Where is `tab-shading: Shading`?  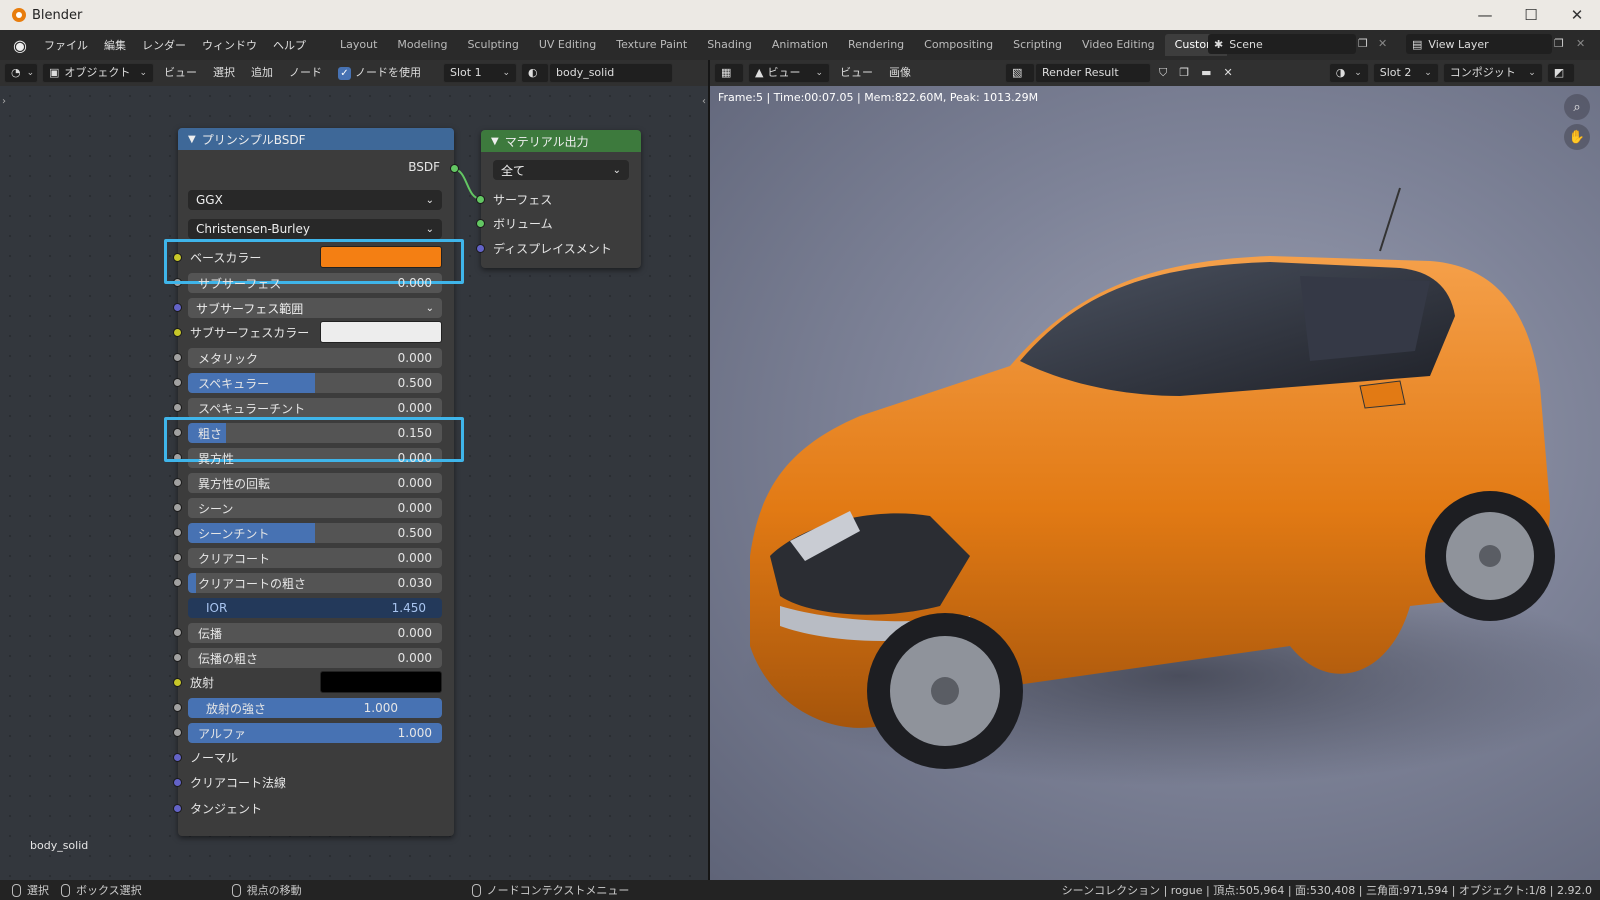
tab-shading: Shading is located at coordinates (729, 45).